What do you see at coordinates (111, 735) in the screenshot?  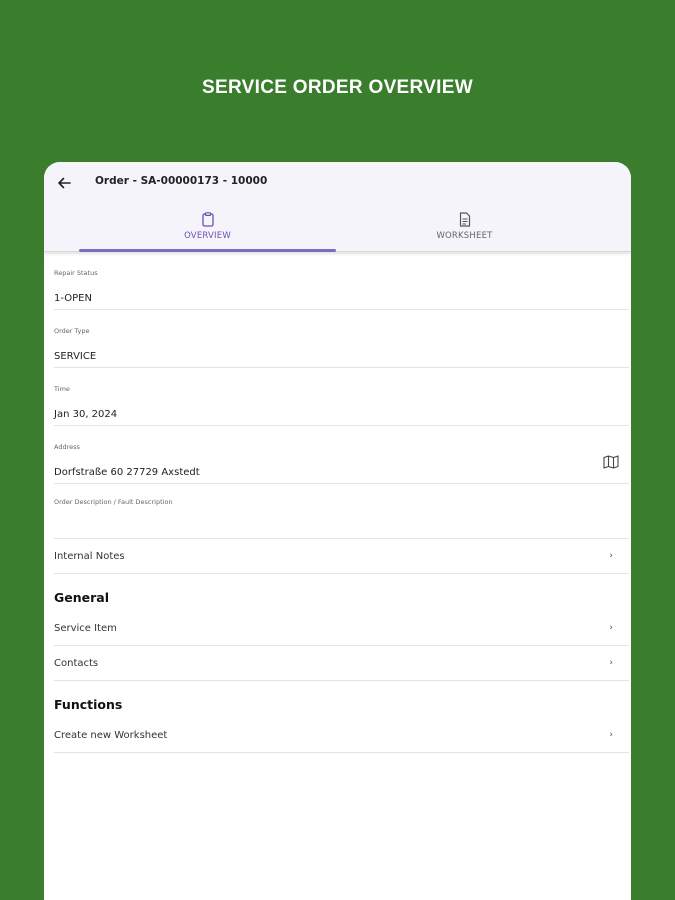 I see `row-label: Create new Worksheet` at bounding box center [111, 735].